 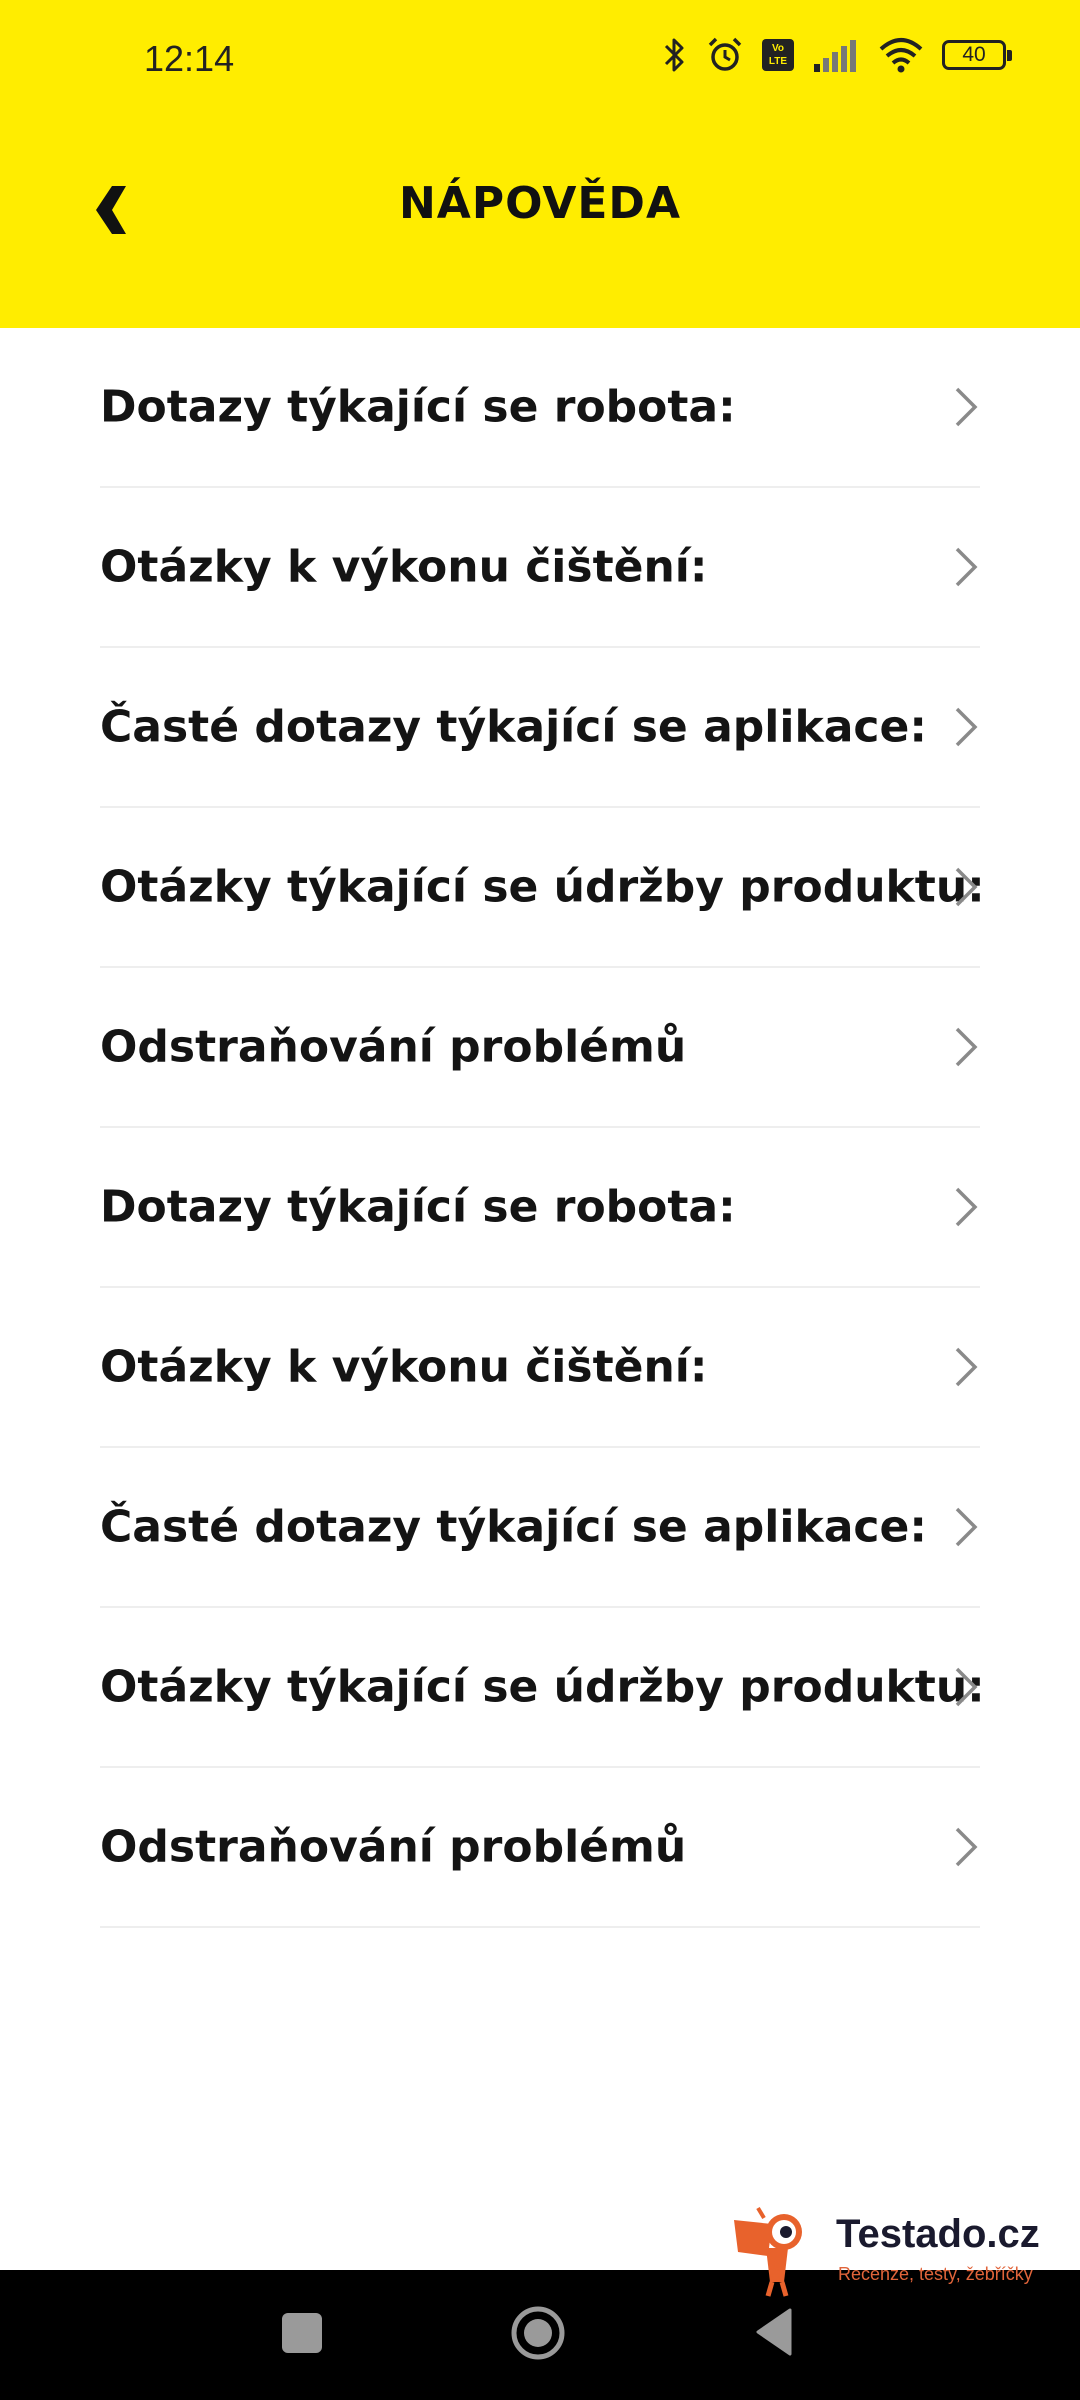 What do you see at coordinates (674, 55) in the screenshot?
I see `bluetooth-icon` at bounding box center [674, 55].